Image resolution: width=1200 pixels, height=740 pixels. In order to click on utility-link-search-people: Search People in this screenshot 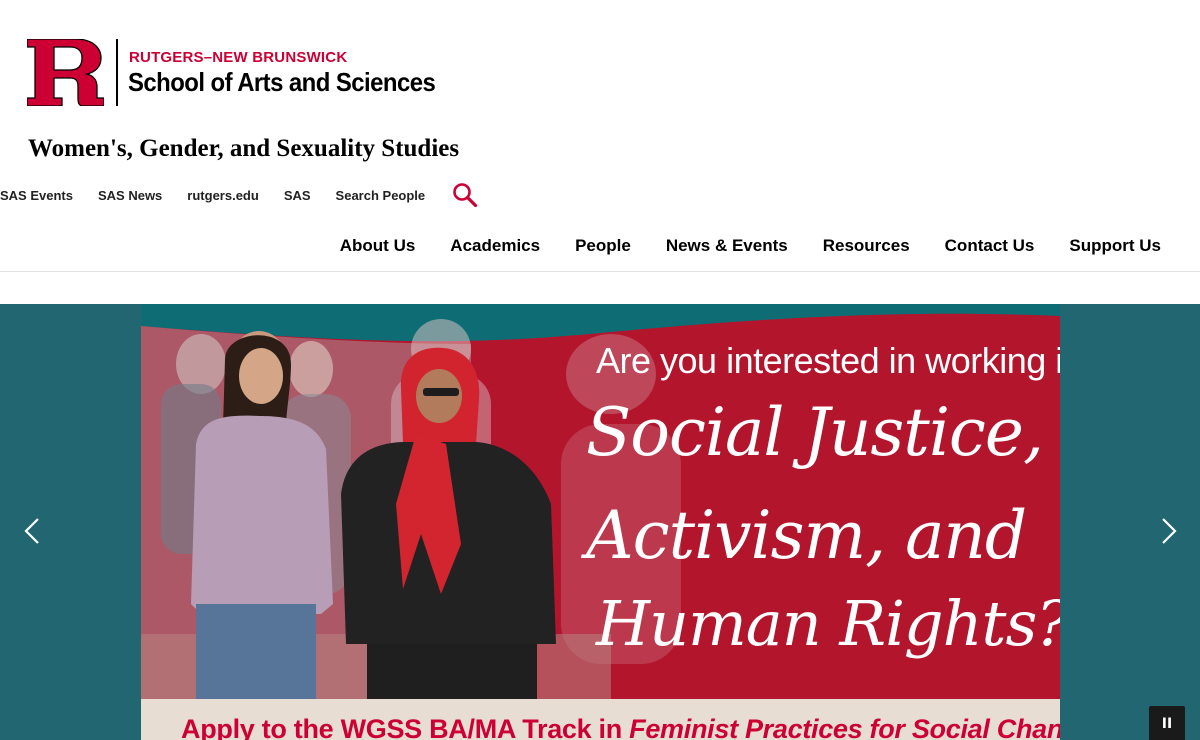, I will do `click(381, 195)`.